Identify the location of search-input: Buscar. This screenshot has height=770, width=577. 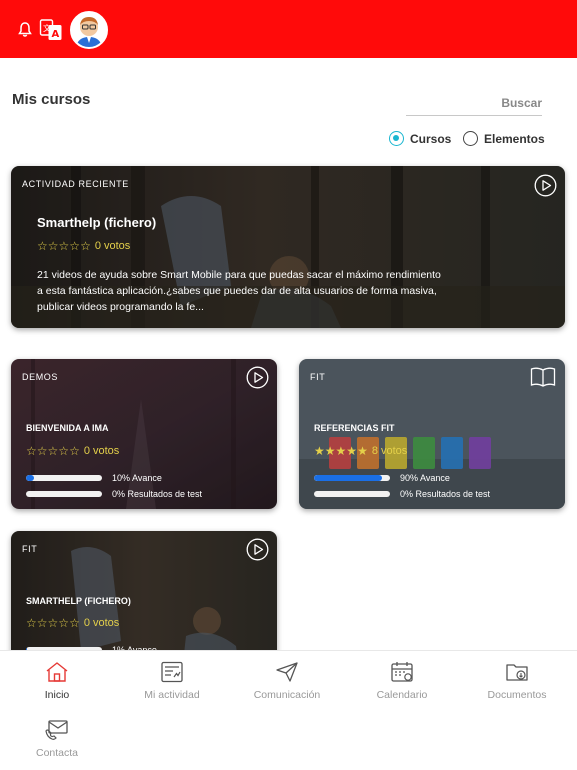
(474, 104).